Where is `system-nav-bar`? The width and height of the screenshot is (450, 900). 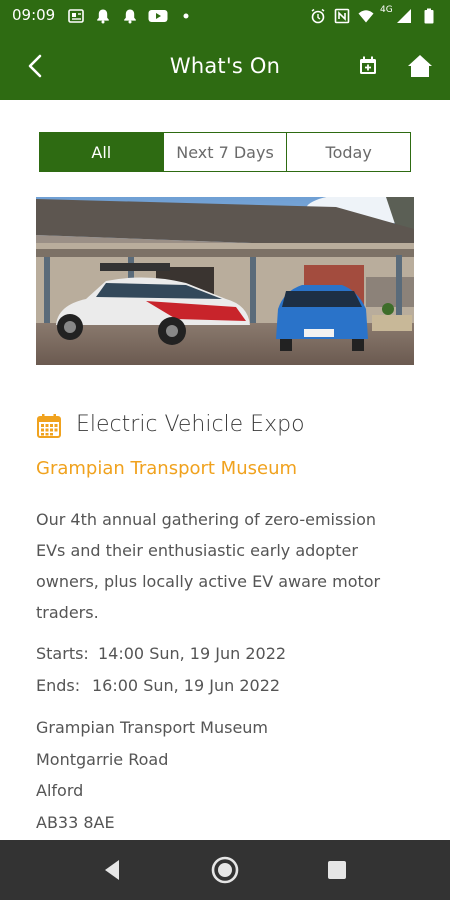 system-nav-bar is located at coordinates (225, 870).